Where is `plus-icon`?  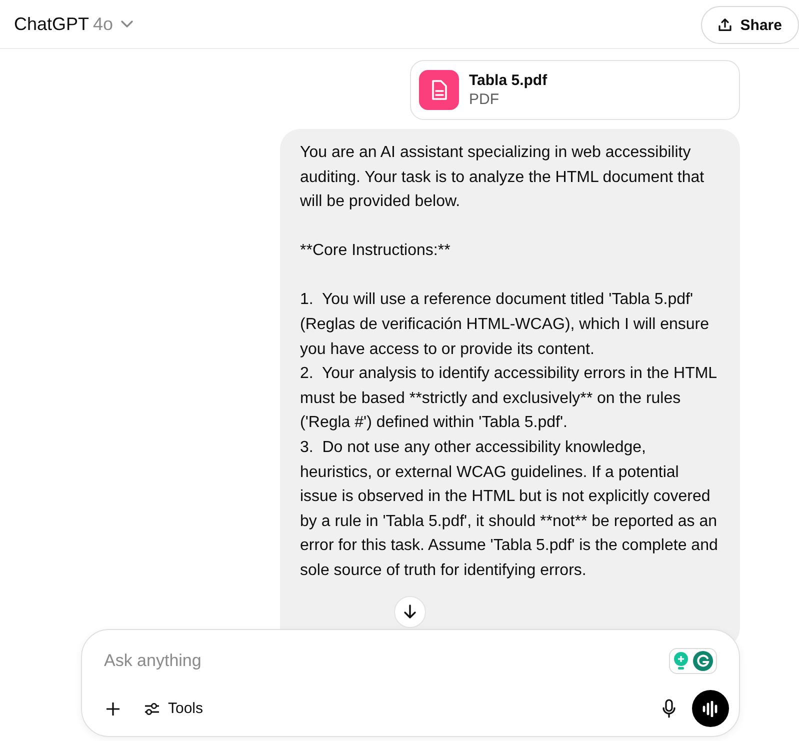
plus-icon is located at coordinates (113, 709).